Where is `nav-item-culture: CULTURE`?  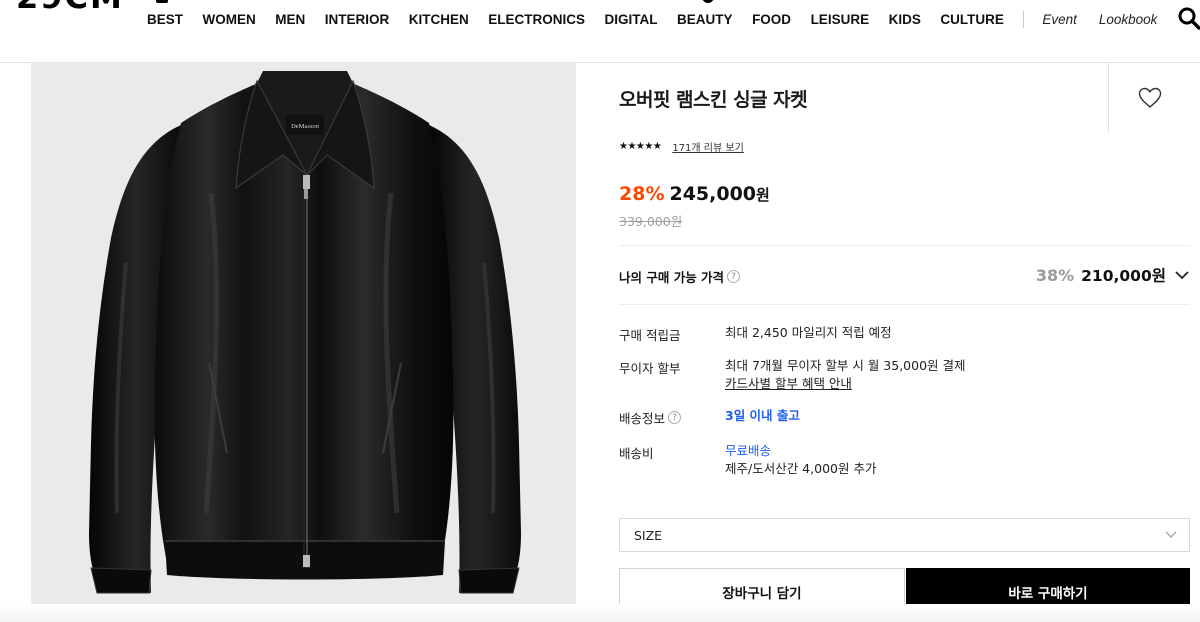
nav-item-culture: CULTURE is located at coordinates (972, 19).